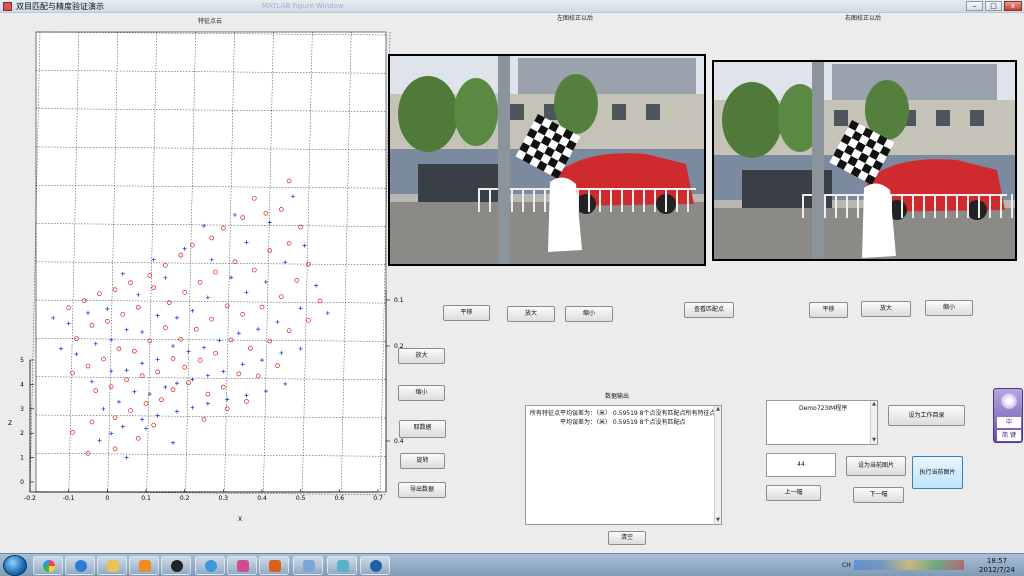 The image size is (1024, 576). I want to click on zoom-out-left-button: 缩小, so click(589, 314).